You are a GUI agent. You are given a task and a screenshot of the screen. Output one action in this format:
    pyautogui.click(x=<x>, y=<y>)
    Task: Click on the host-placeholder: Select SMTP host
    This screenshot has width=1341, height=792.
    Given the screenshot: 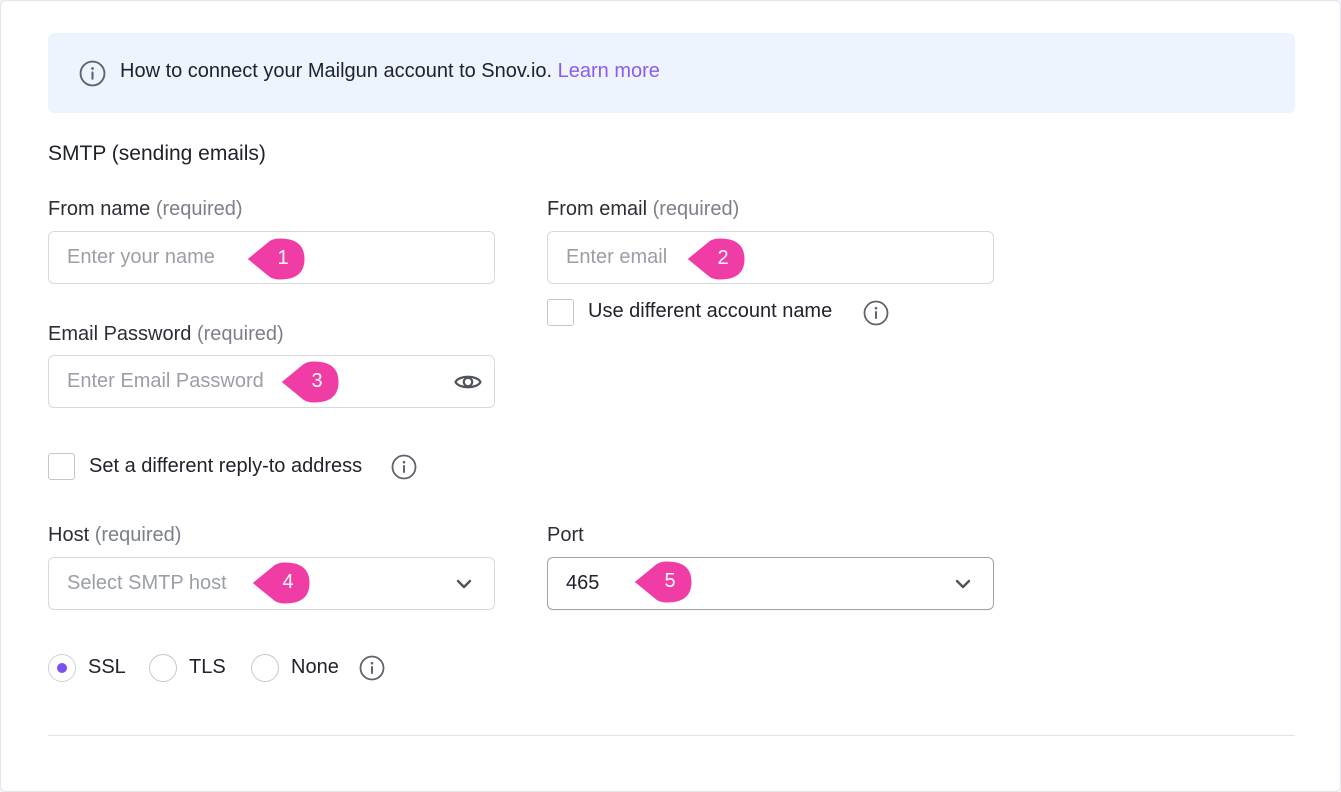 What is the action you would take?
    pyautogui.click(x=147, y=583)
    